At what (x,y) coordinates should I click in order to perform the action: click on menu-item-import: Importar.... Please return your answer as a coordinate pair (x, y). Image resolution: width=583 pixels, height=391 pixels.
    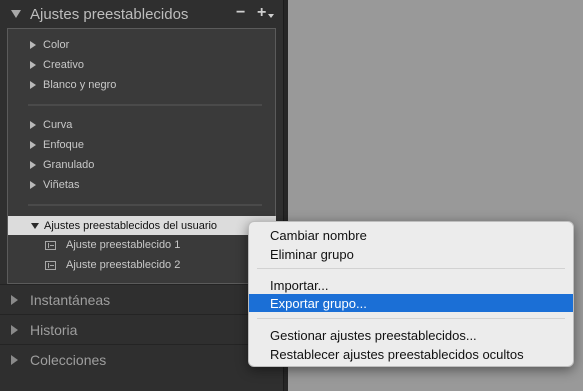
    Looking at the image, I should click on (411, 285).